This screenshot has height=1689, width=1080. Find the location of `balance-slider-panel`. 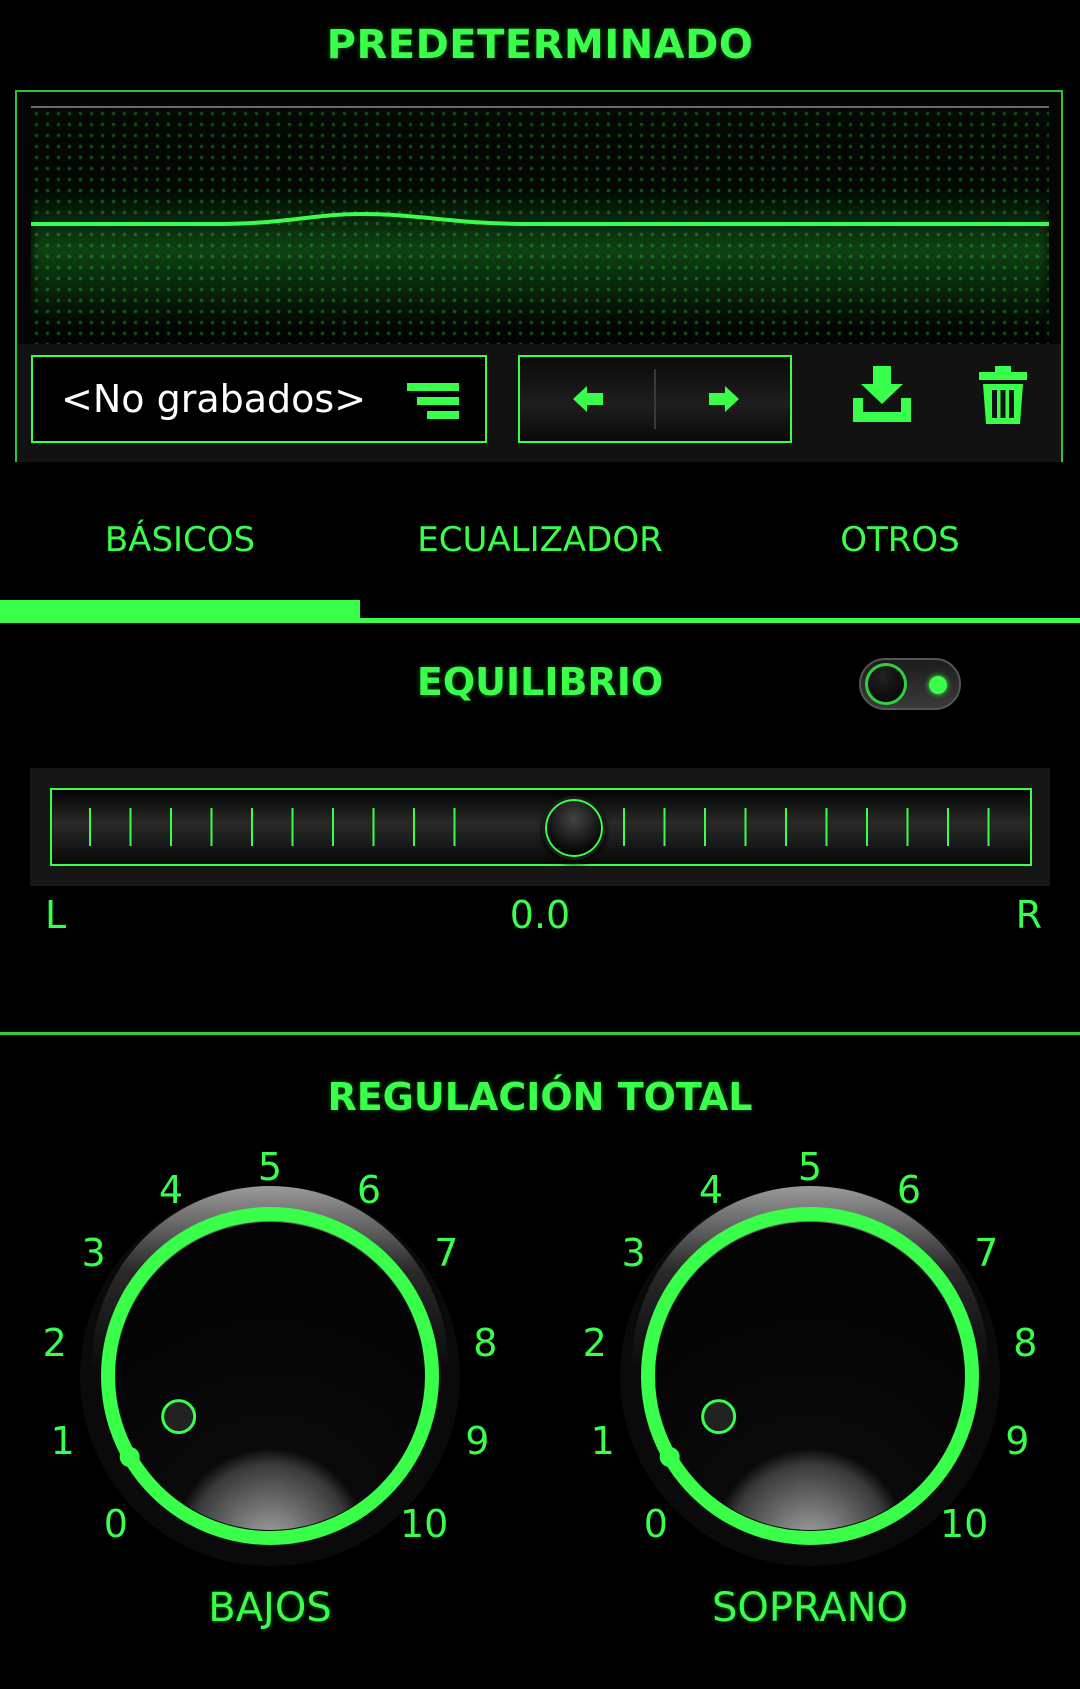

balance-slider-panel is located at coordinates (540, 827).